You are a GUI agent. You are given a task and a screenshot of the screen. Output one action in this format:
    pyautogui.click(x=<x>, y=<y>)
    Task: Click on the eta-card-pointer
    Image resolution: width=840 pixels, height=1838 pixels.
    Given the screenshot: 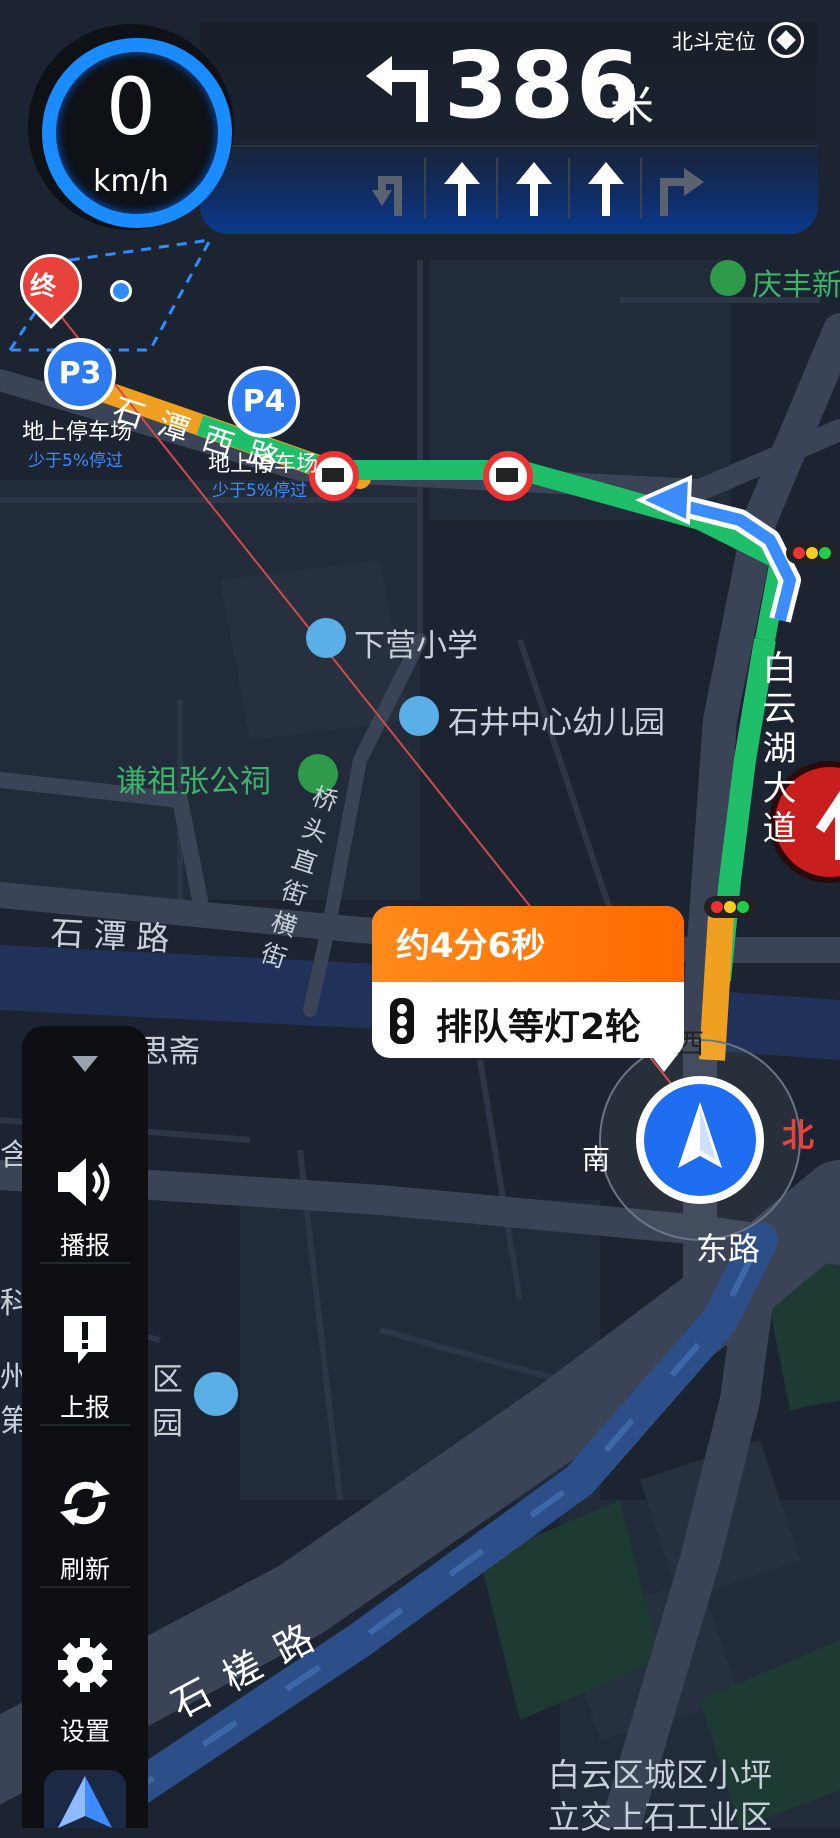 What is the action you would take?
    pyautogui.click(x=664, y=1063)
    